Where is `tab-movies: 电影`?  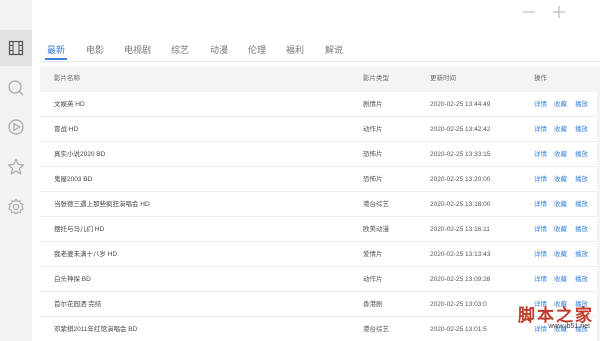
tab-movies: 电影 is located at coordinates (95, 50).